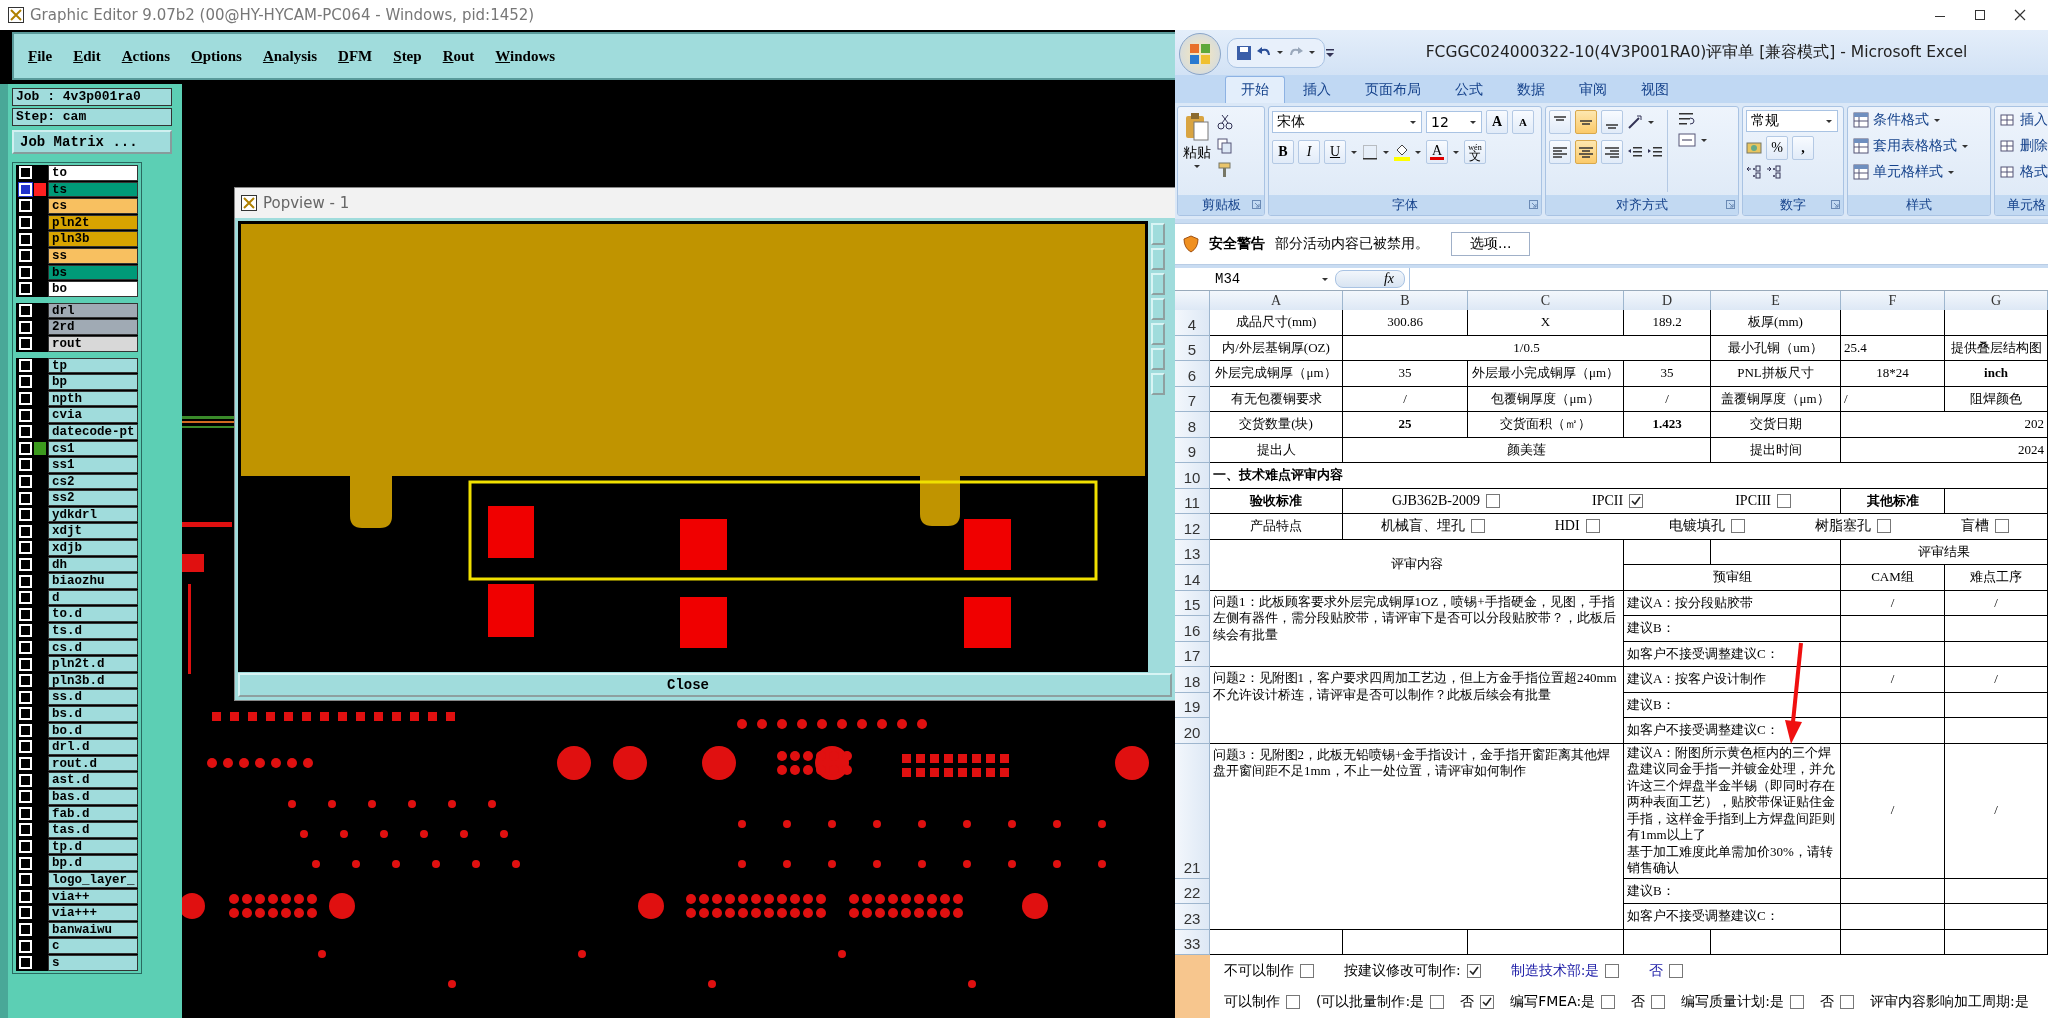 The width and height of the screenshot is (2048, 1018). I want to click on column-header: D, so click(1667, 301).